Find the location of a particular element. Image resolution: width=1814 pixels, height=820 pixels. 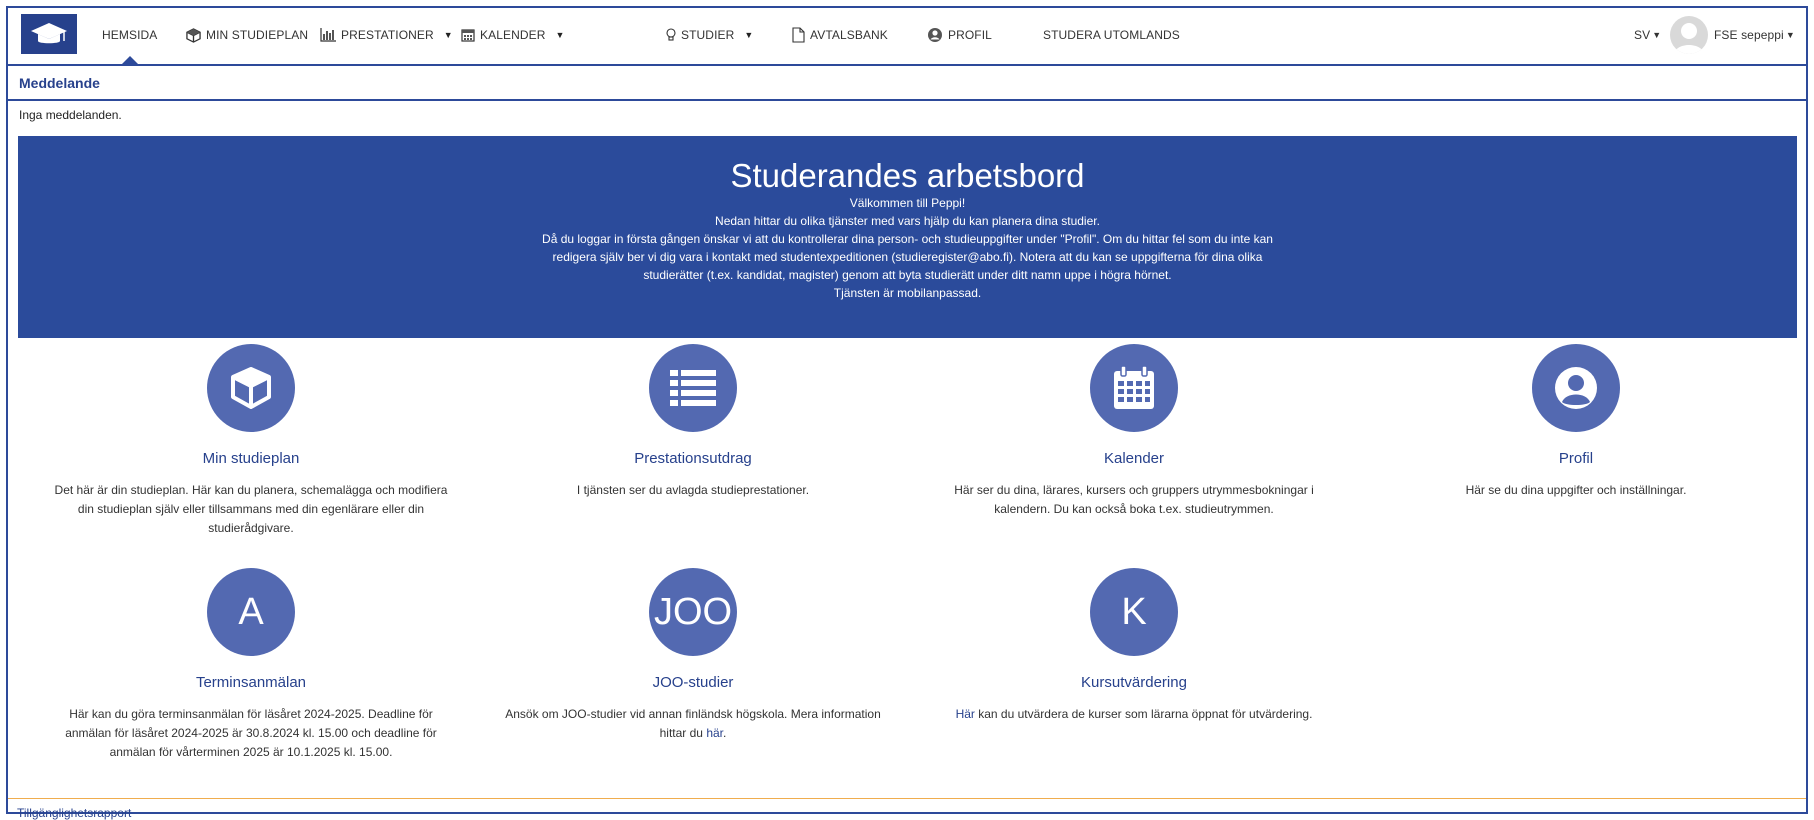

user-menu: FSE sepeppi ▼ is located at coordinates (1754, 35).